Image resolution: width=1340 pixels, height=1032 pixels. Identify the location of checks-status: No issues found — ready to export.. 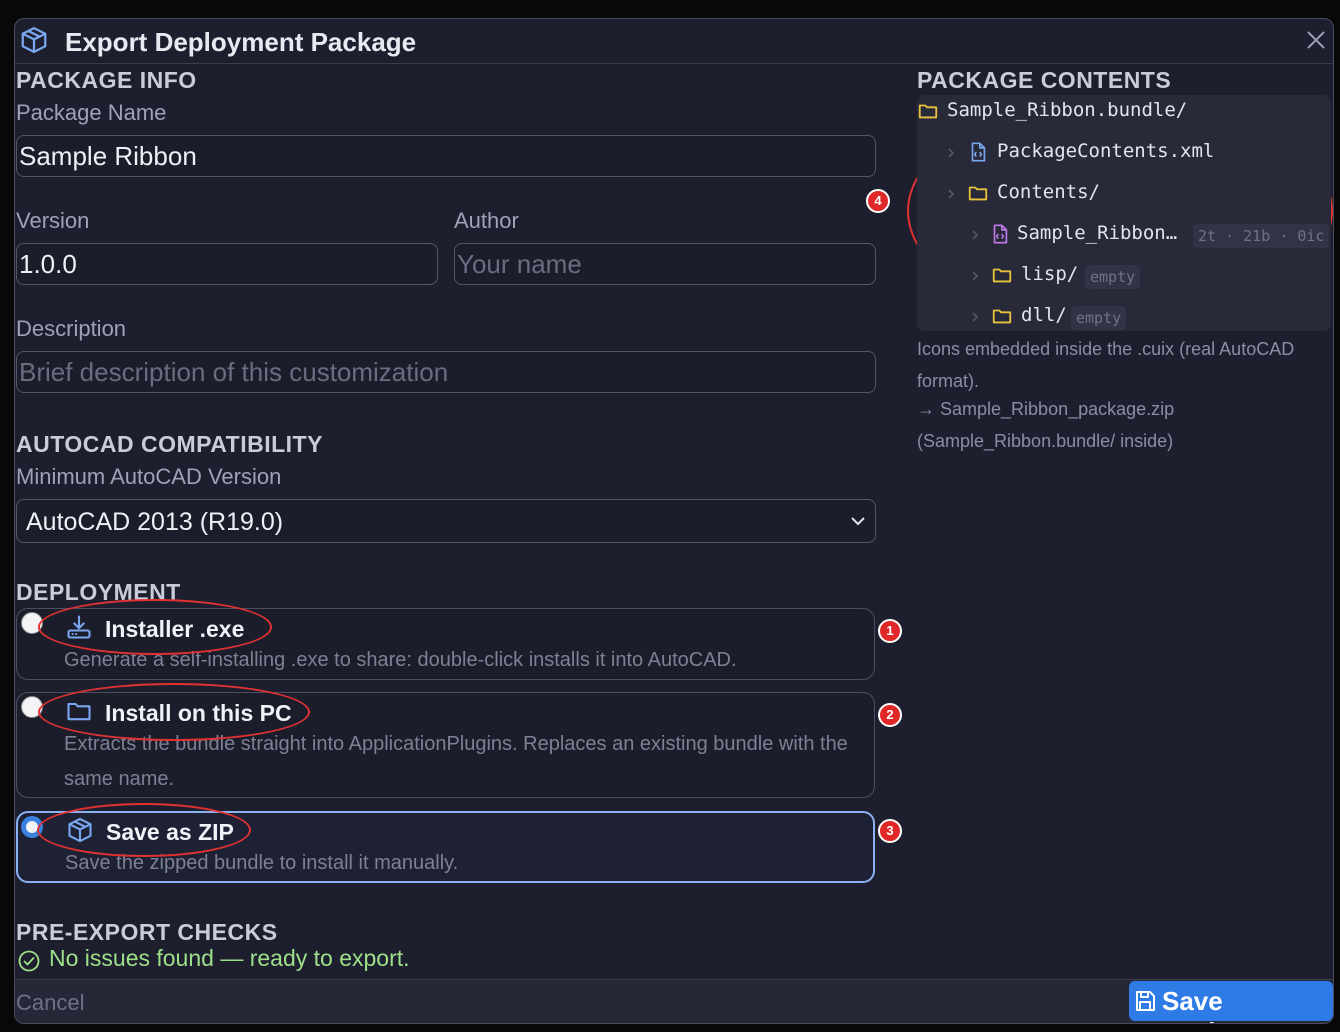
(229, 958).